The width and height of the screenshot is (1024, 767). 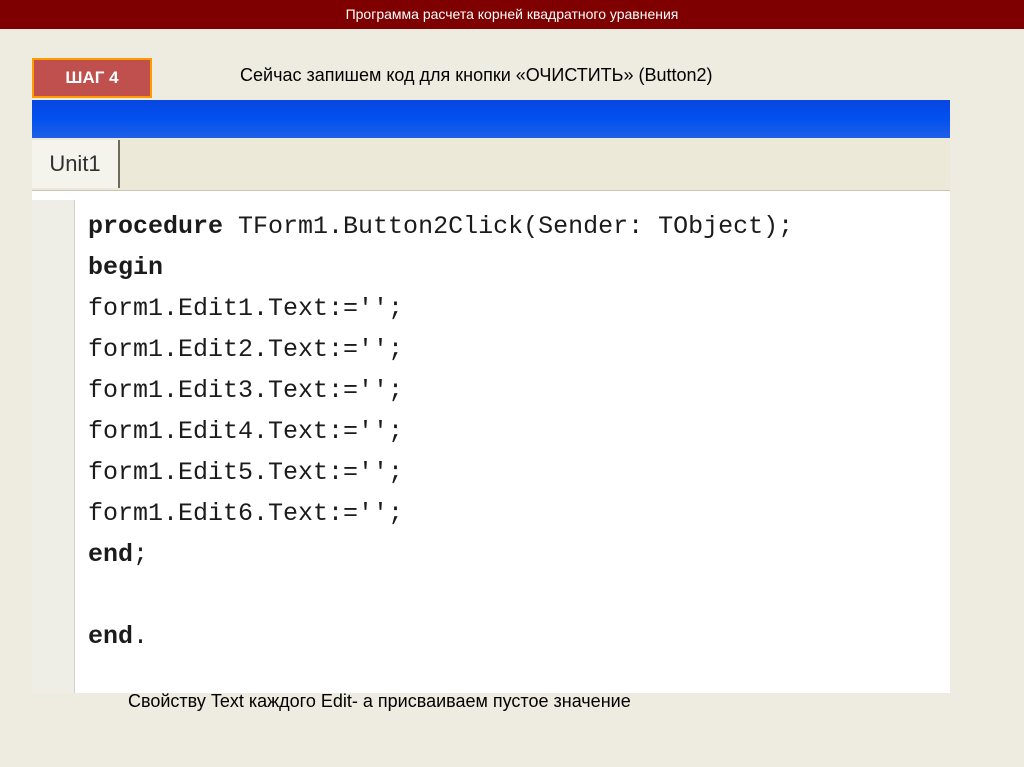 What do you see at coordinates (141, 554) in the screenshot?
I see `code-text: ;` at bounding box center [141, 554].